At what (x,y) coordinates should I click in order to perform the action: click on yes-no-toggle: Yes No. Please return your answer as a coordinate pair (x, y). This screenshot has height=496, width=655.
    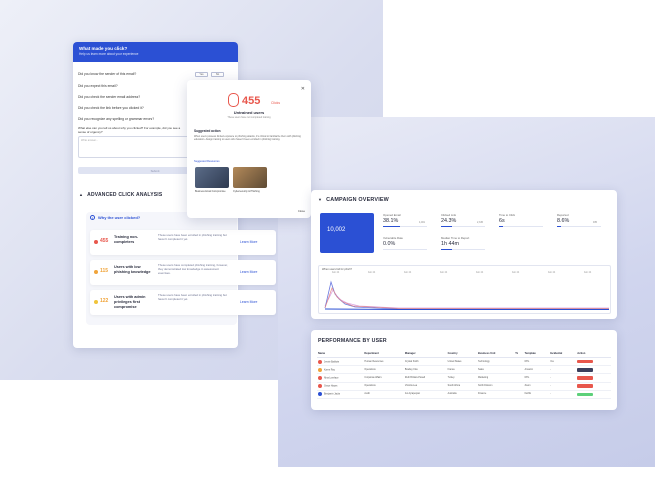
    Looking at the image, I should click on (209, 74).